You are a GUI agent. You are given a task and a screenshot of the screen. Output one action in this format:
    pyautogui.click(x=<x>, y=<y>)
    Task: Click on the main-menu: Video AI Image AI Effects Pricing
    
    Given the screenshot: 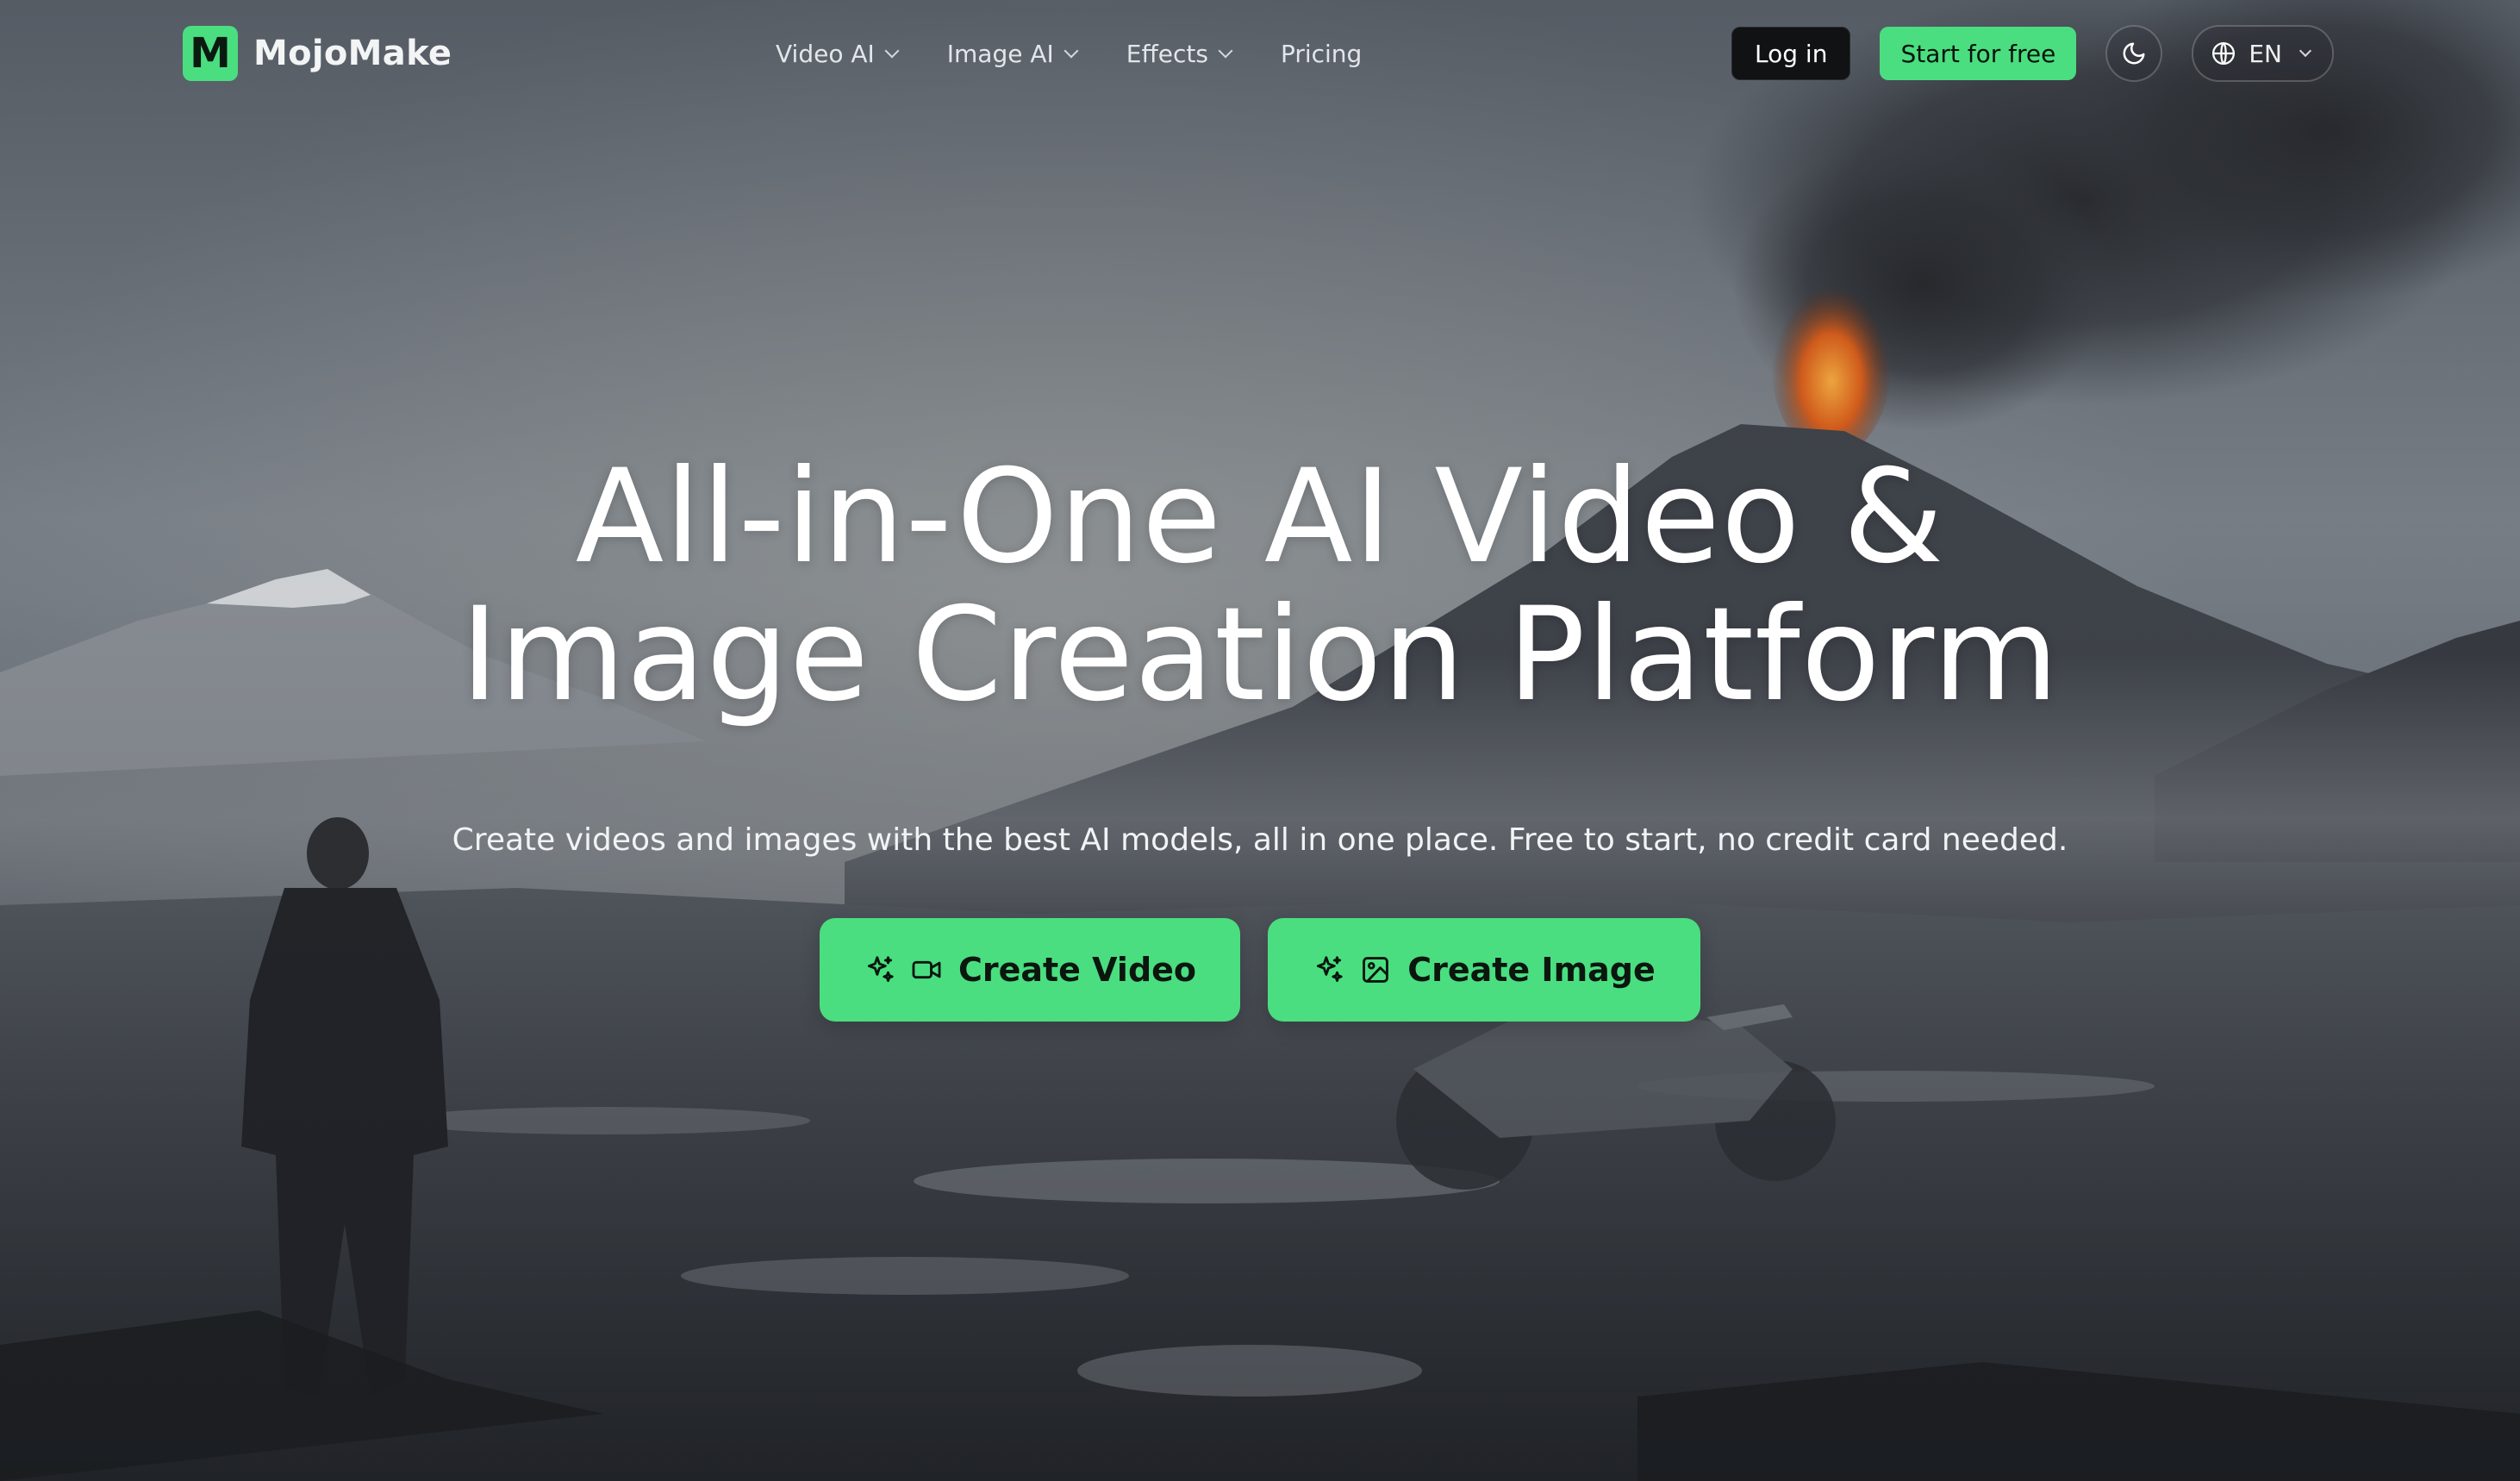 What is the action you would take?
    pyautogui.click(x=1094, y=53)
    